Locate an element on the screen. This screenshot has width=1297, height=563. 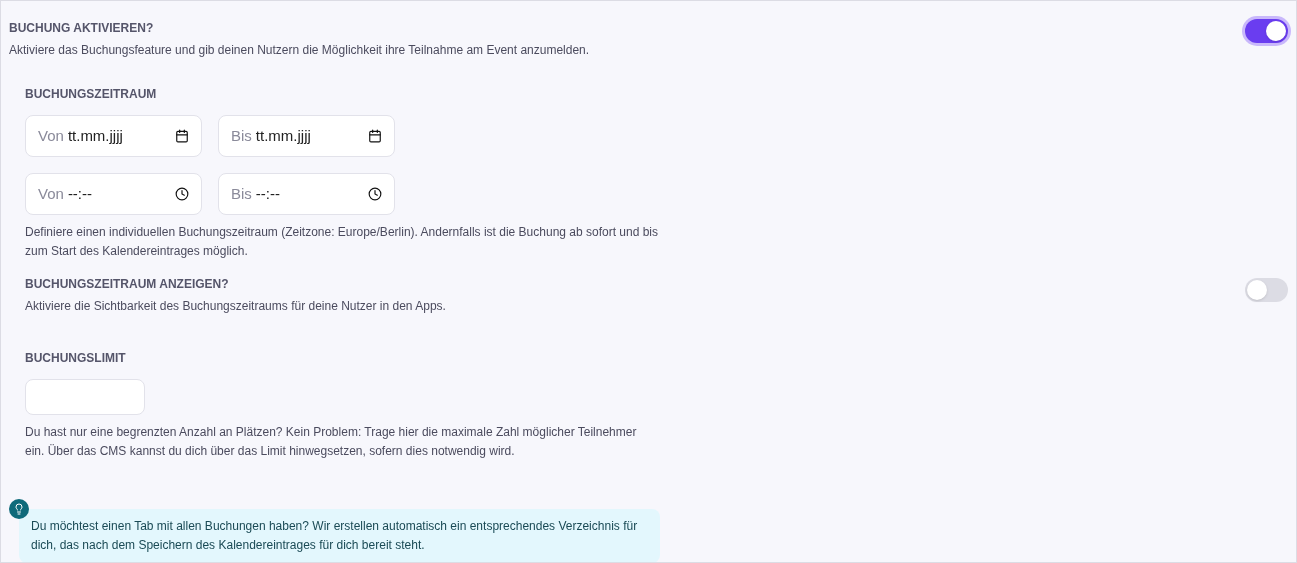
date-field: Von tt.mm.jjjj is located at coordinates (113, 136).